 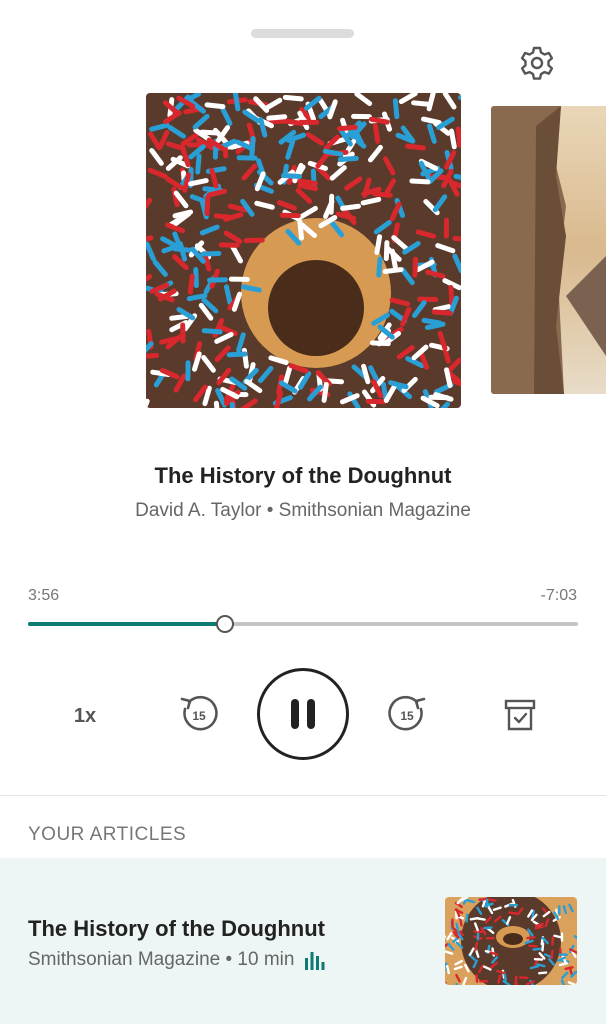 I want to click on forward-seconds-label: 15, so click(x=407, y=716).